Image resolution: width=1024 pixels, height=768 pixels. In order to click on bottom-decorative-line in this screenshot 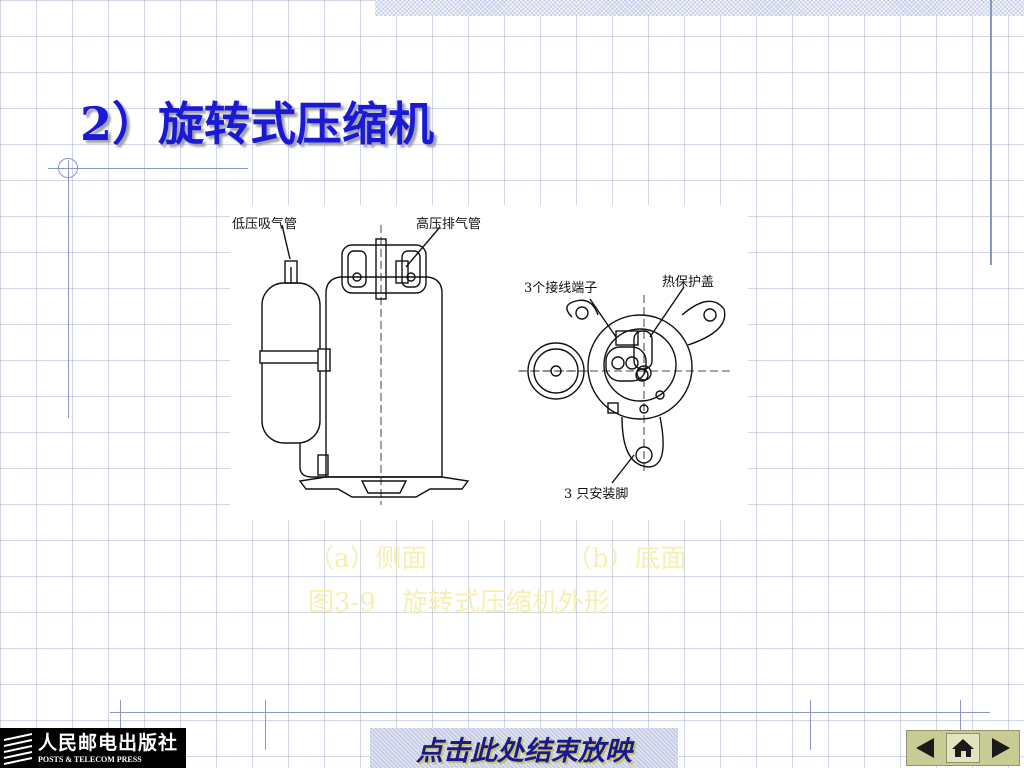, I will do `click(550, 712)`.